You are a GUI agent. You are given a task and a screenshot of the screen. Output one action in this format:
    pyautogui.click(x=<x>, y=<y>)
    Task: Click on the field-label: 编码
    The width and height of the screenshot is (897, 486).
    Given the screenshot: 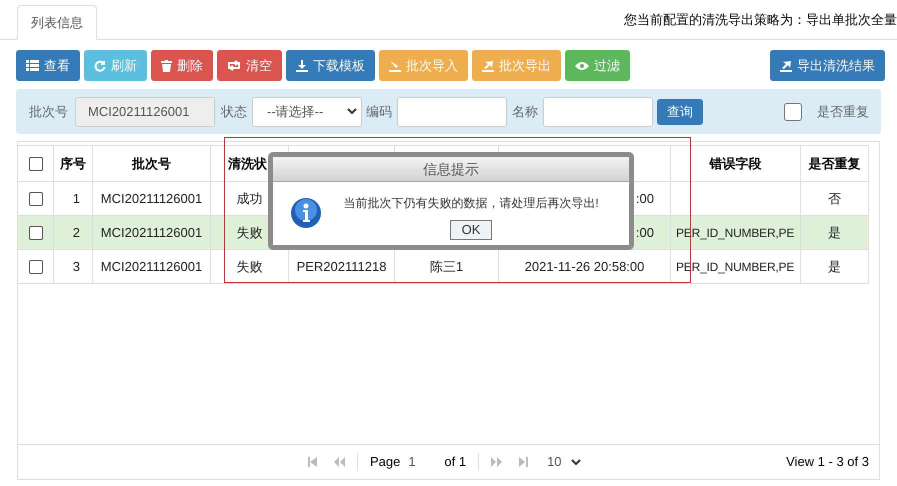 What is the action you would take?
    pyautogui.click(x=379, y=111)
    